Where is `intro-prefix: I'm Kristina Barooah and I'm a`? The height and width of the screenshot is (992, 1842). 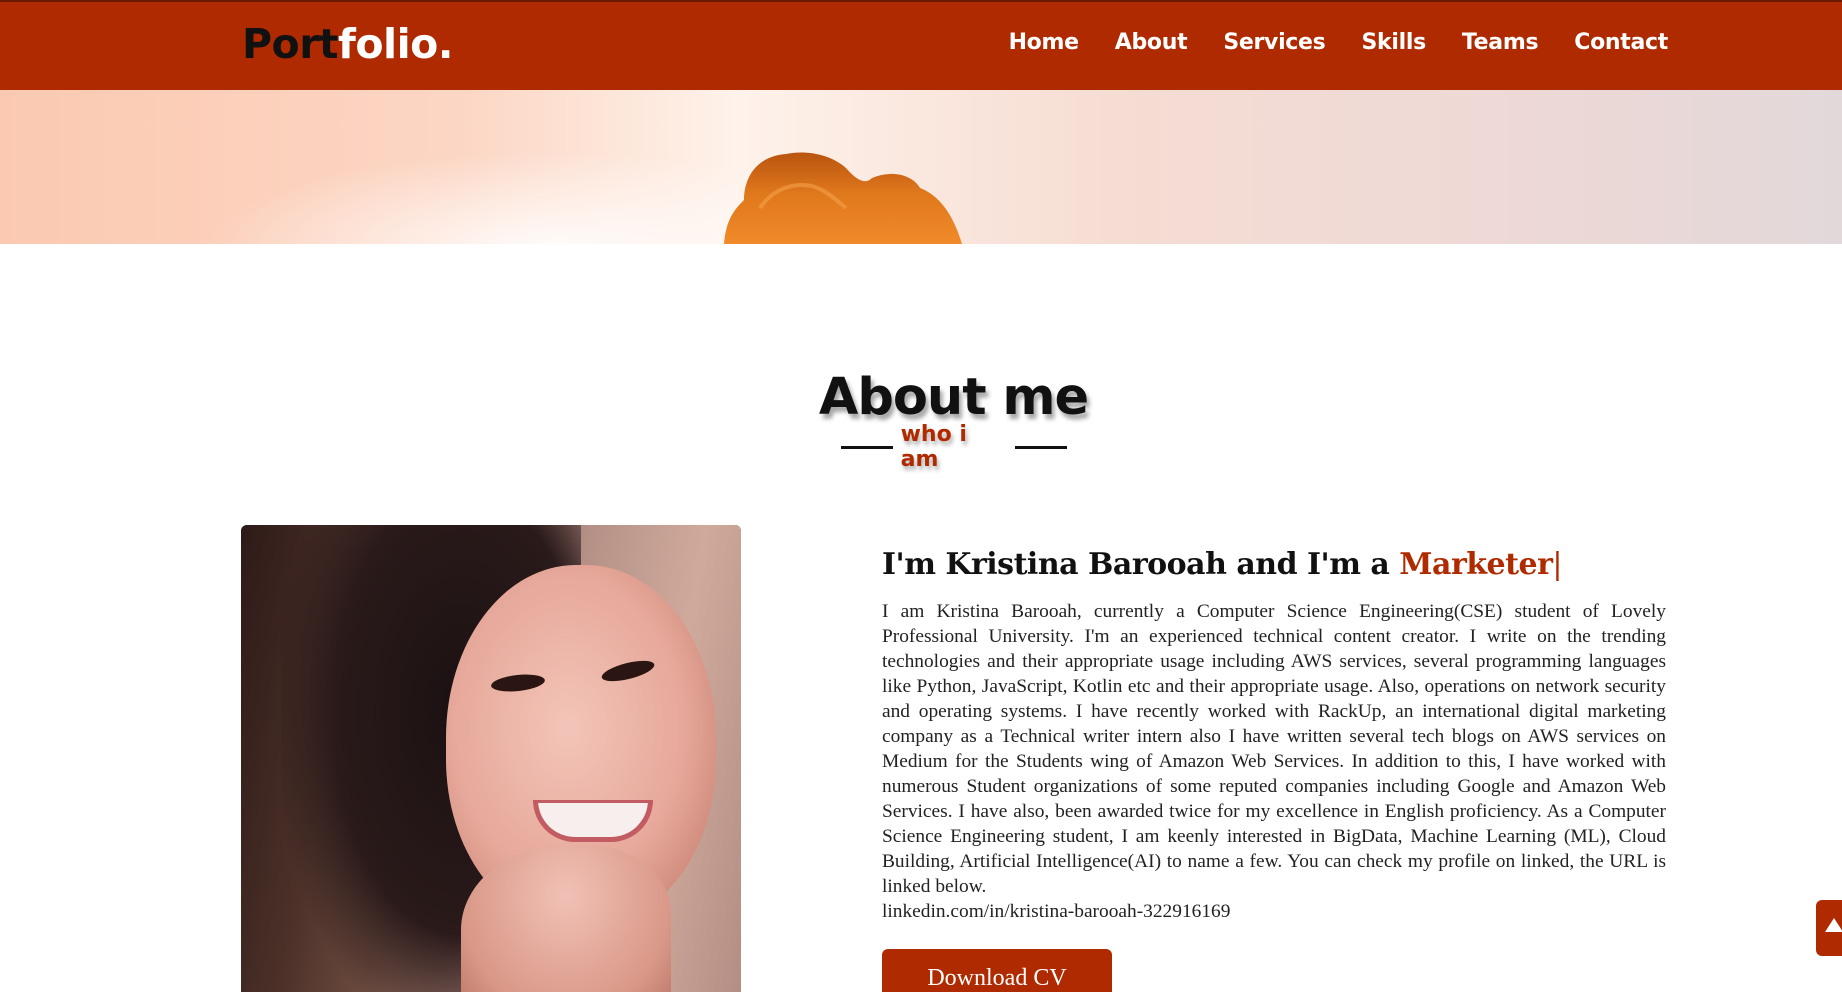 intro-prefix: I'm Kristina Barooah and I'm a is located at coordinates (1141, 564).